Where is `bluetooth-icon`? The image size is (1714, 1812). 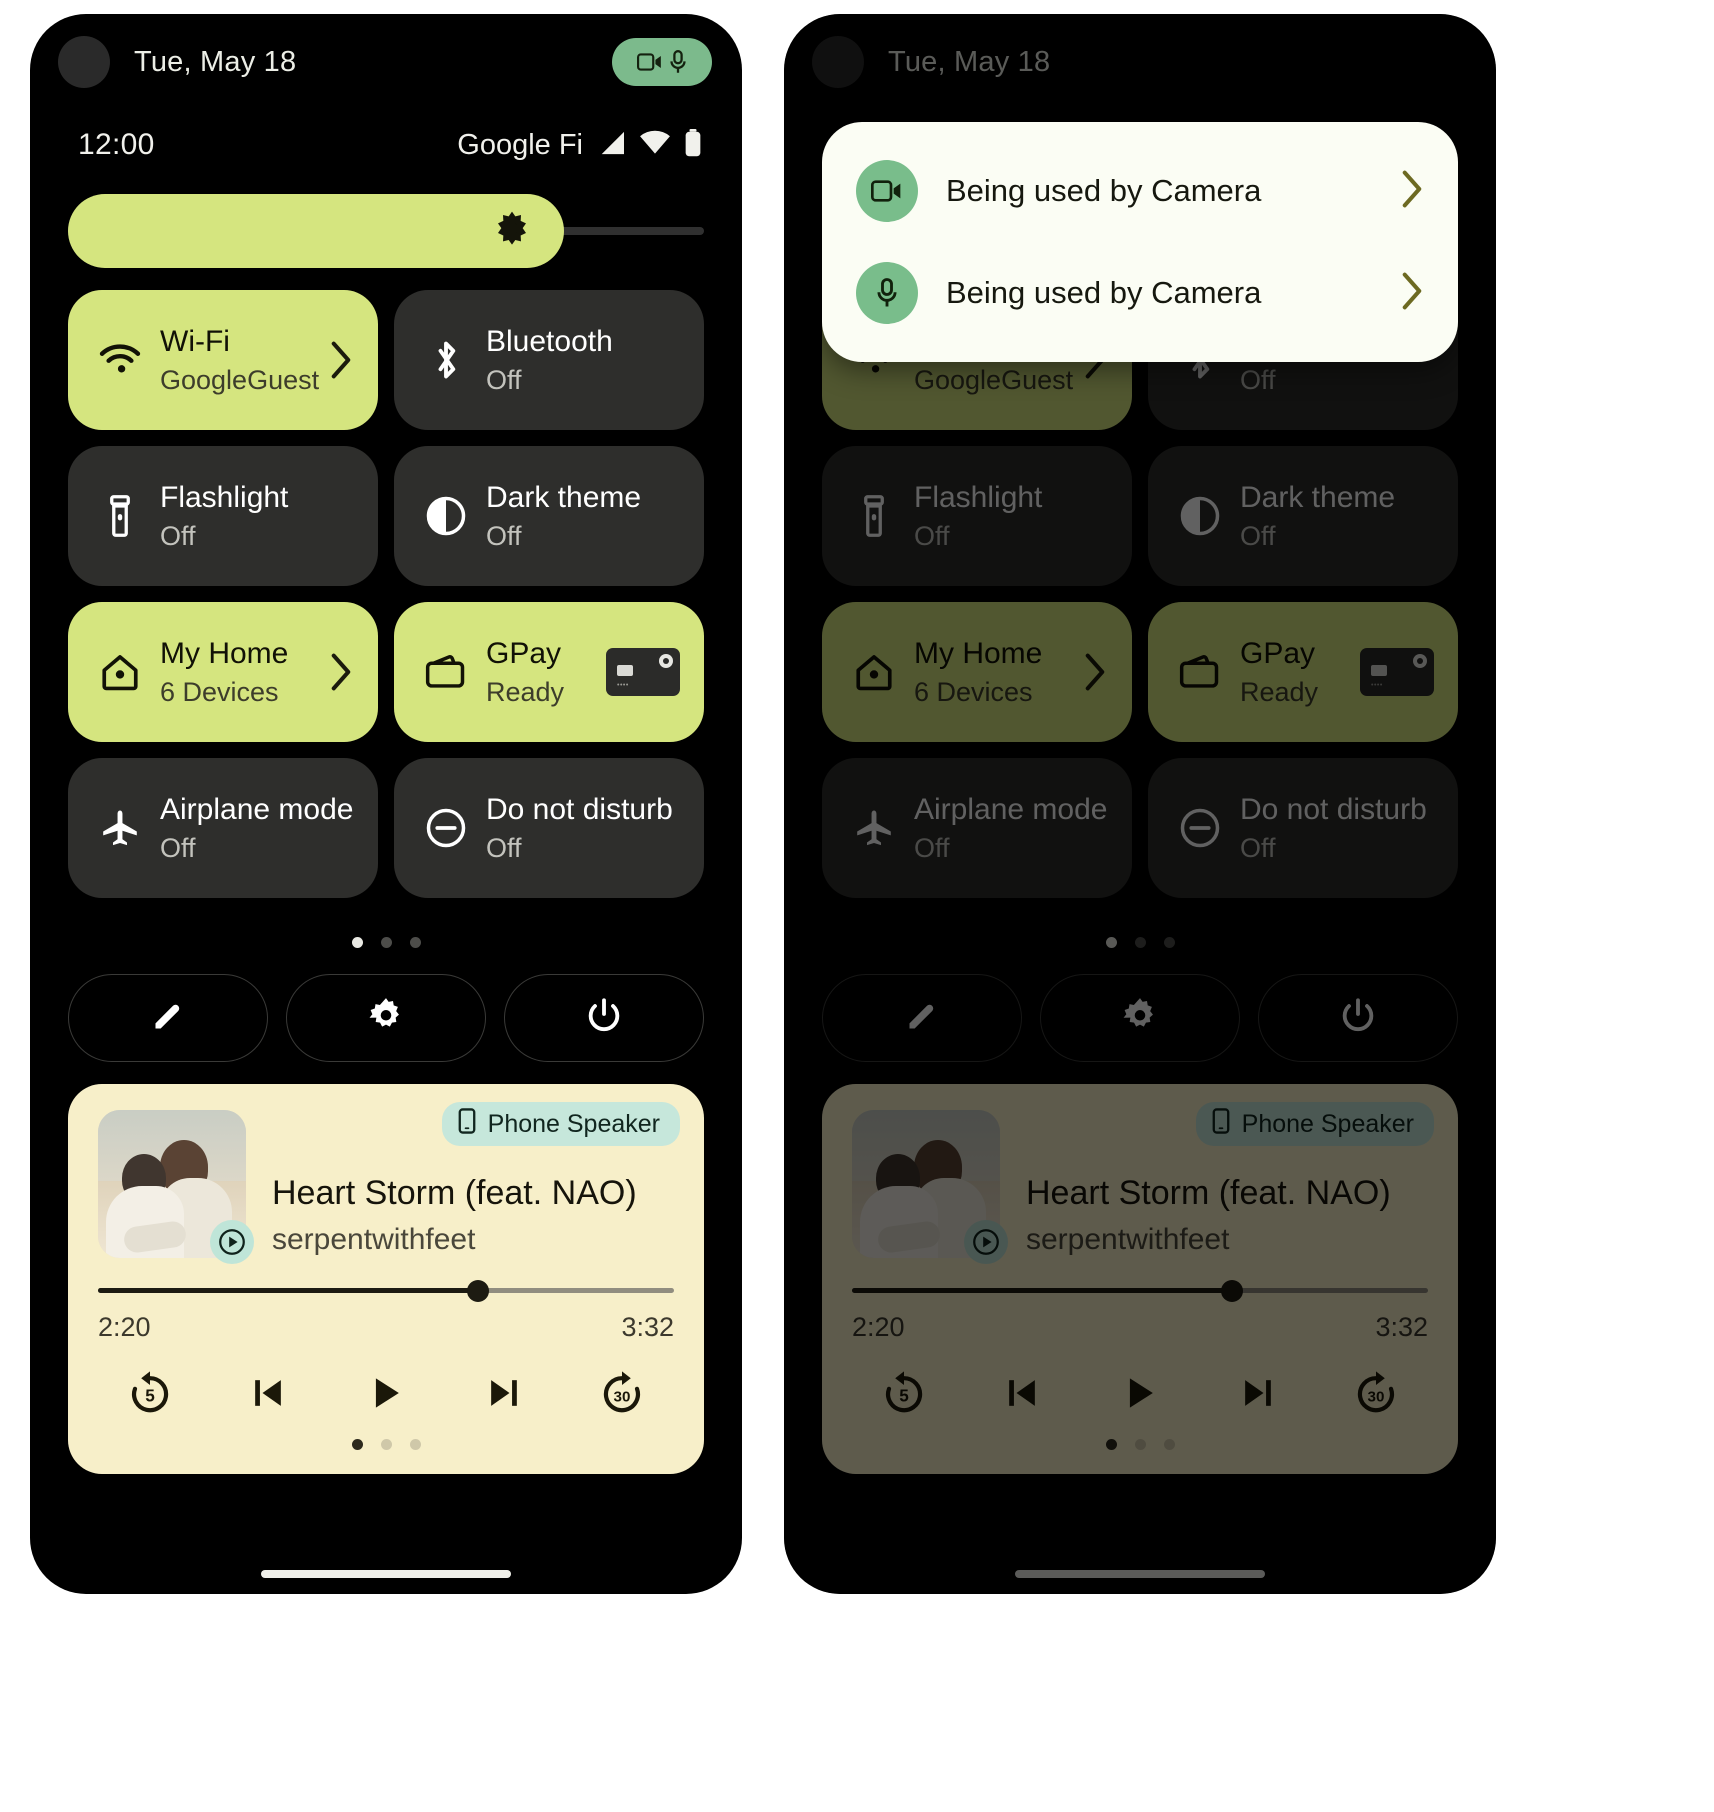
bluetooth-icon is located at coordinates (446, 360).